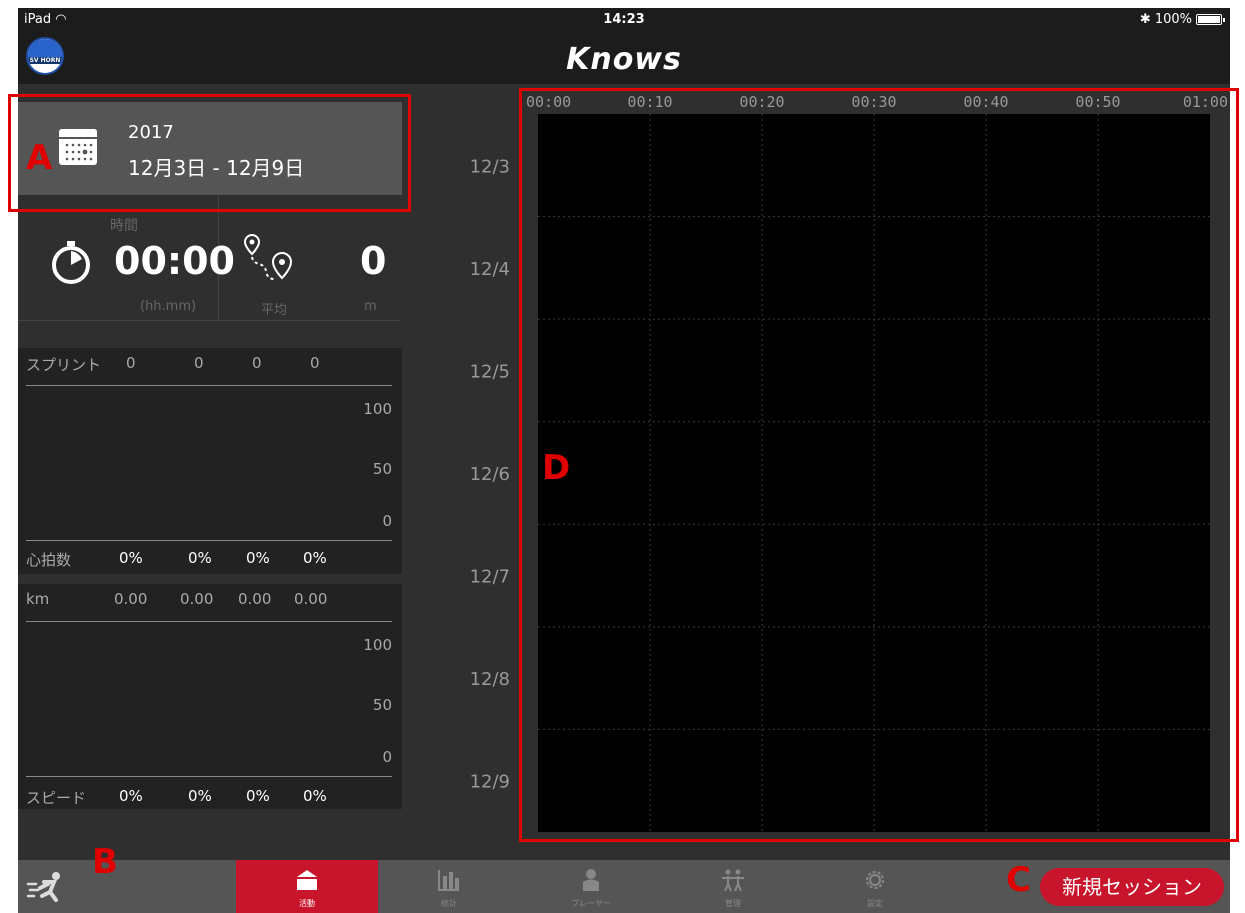 This screenshot has height=913, width=1245. I want to click on new-session-button: 新規セッション, so click(1132, 887).